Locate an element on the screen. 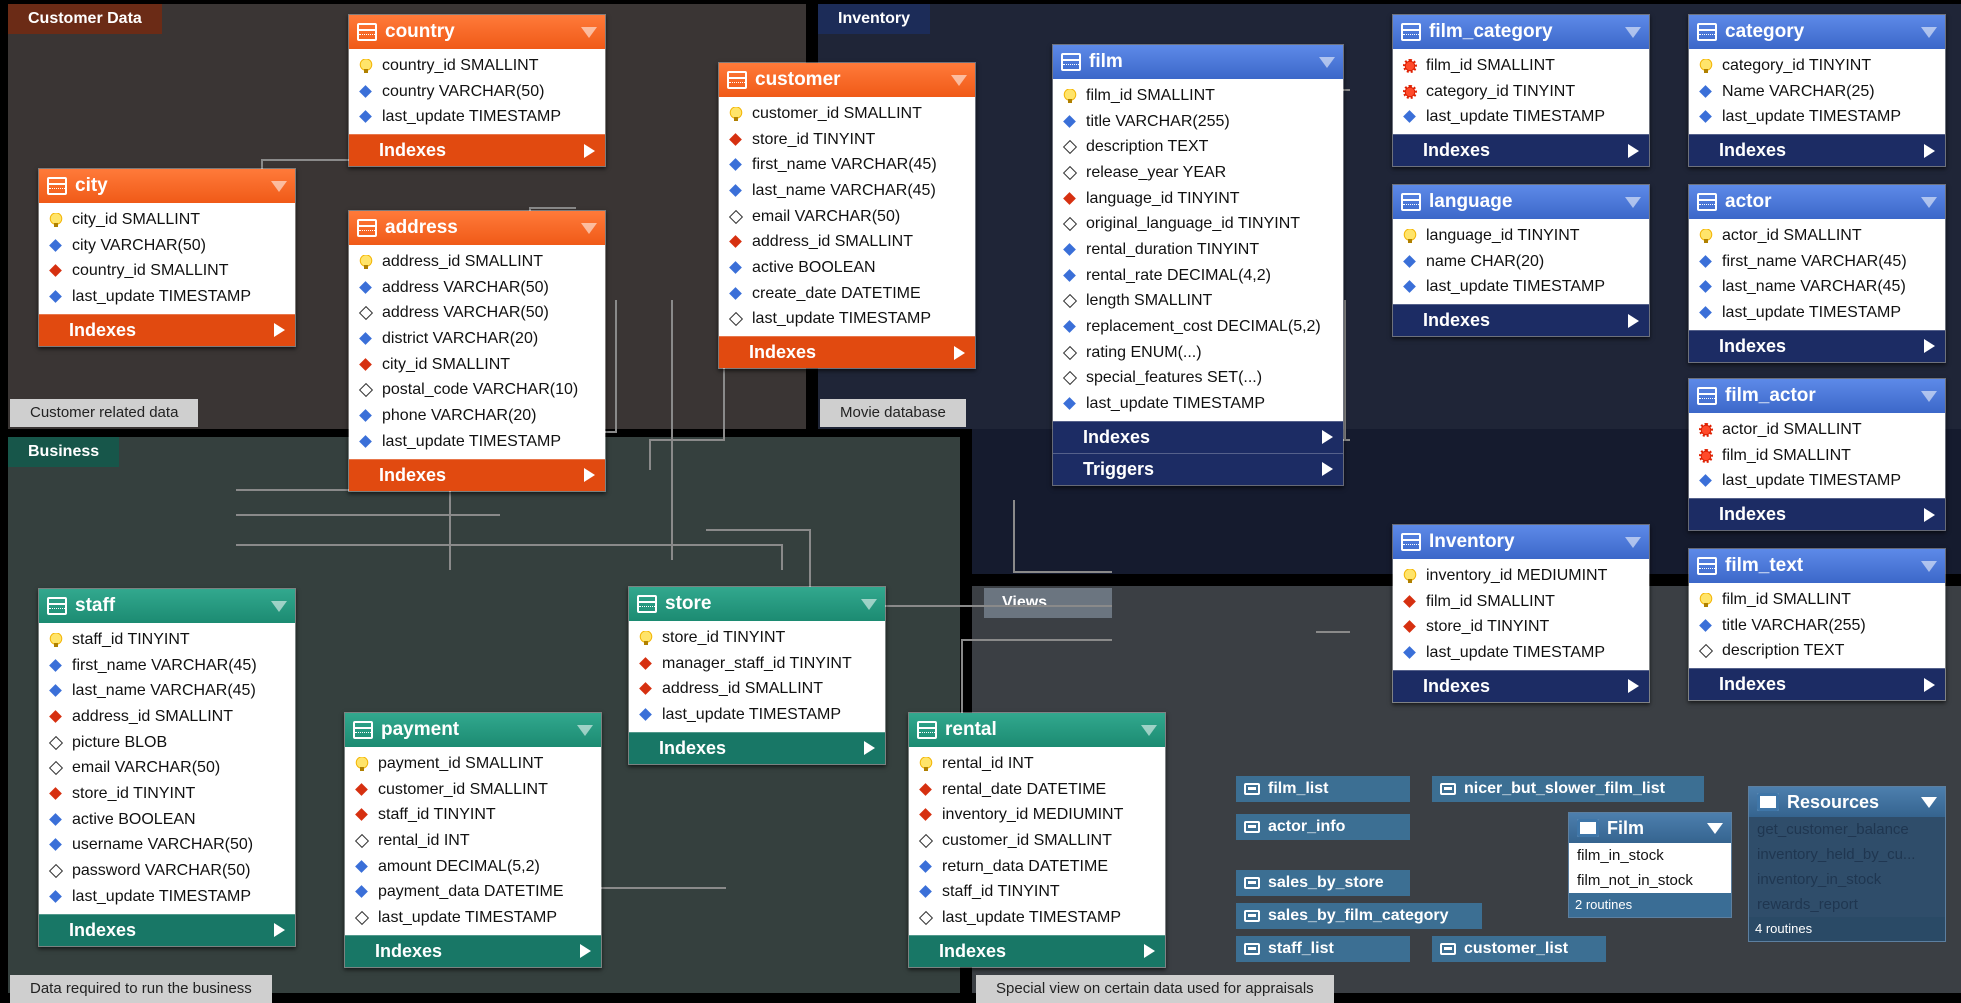 The width and height of the screenshot is (1961, 1003). column-row: category_id TINYINT is located at coordinates (1521, 92).